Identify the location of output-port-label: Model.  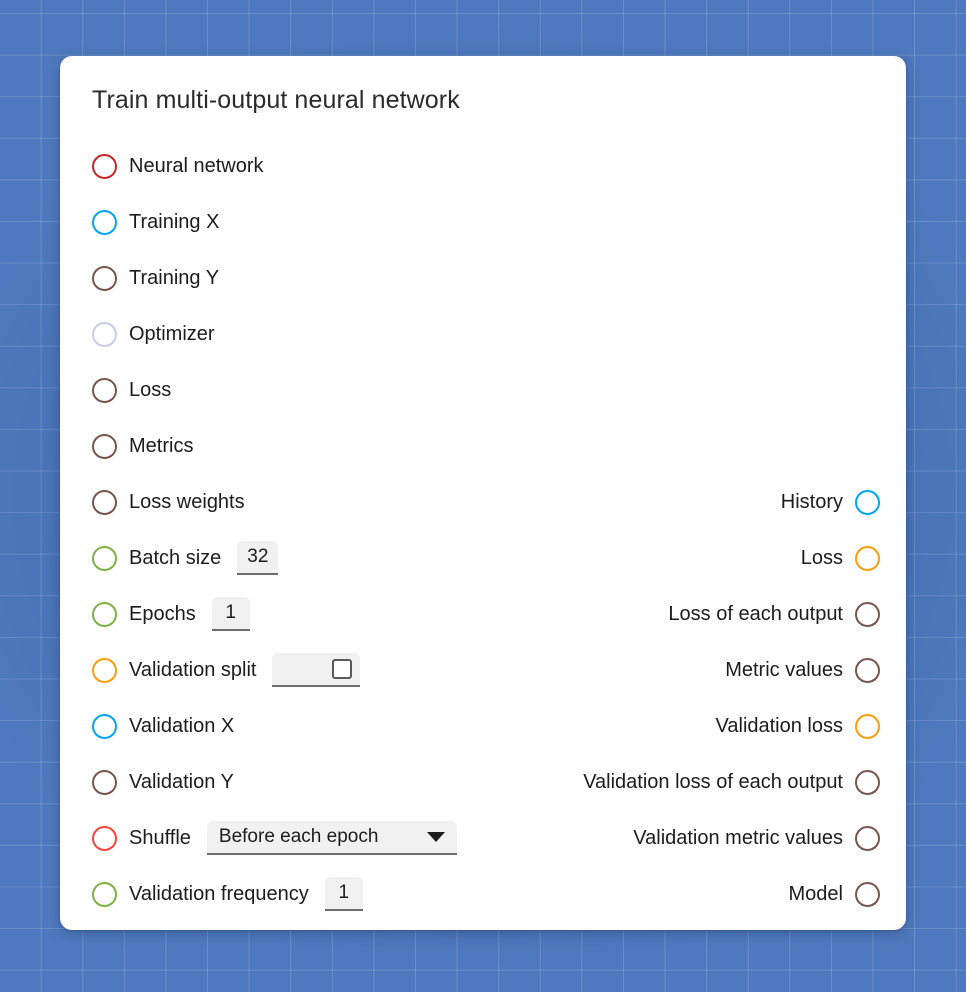
(815, 894).